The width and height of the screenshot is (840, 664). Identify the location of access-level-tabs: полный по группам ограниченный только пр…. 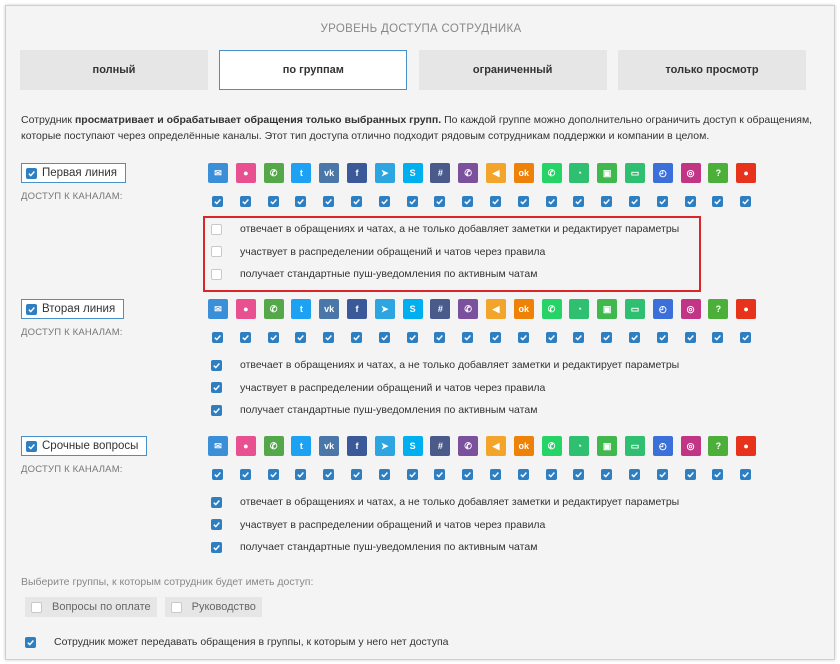
(413, 70).